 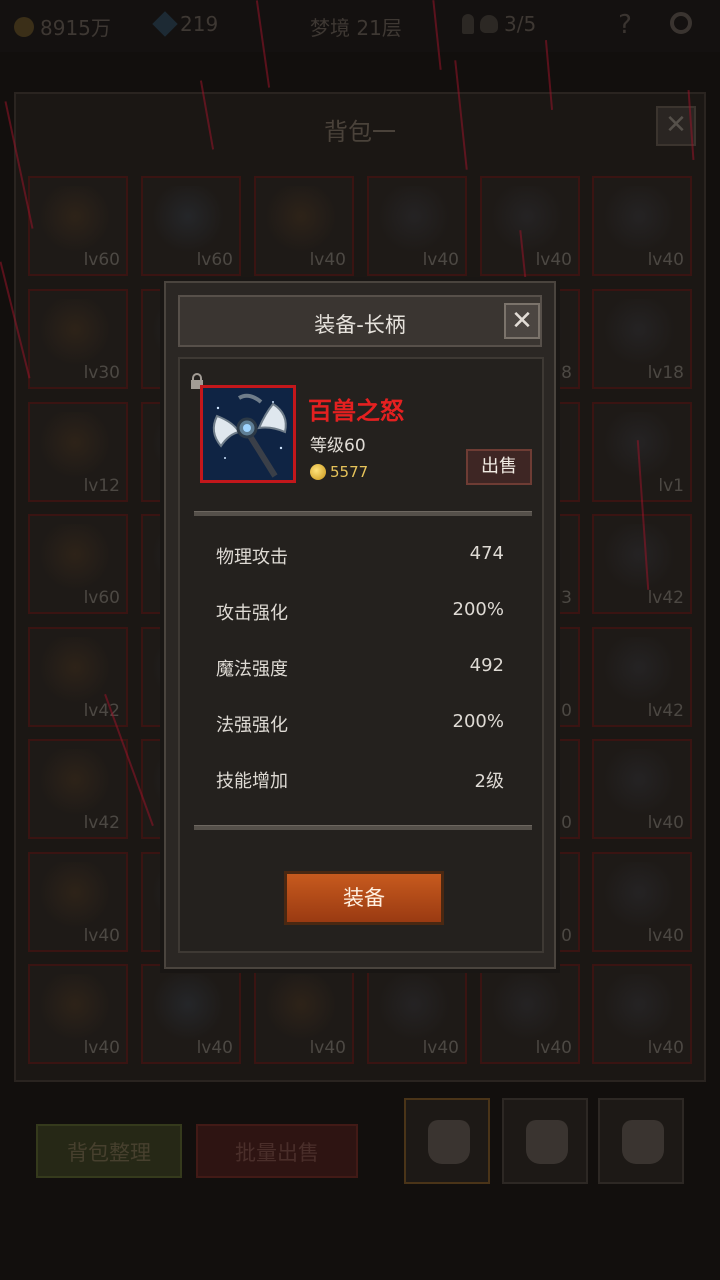 What do you see at coordinates (360, 321) in the screenshot?
I see `dialog-header: 装备-长柄 ✕` at bounding box center [360, 321].